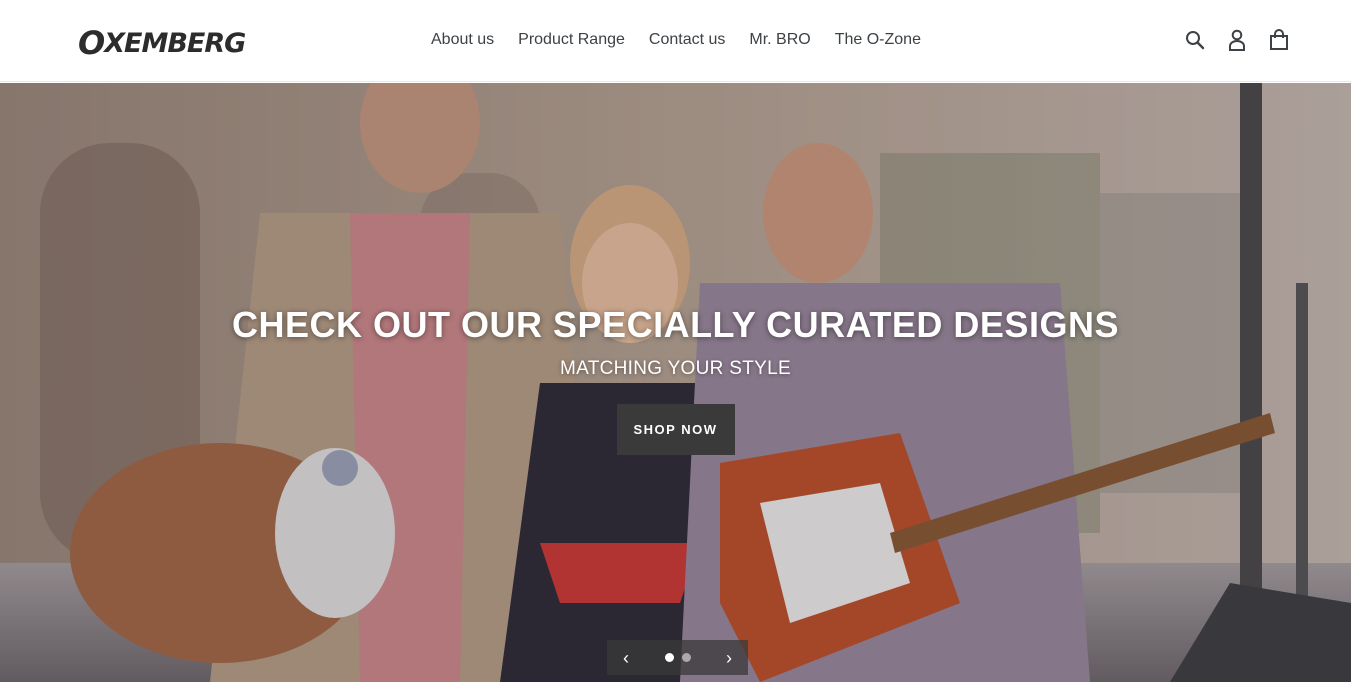 This screenshot has width=1351, height=682. Describe the element at coordinates (675, 429) in the screenshot. I see `shop-now-button: SHOP NOW` at that location.